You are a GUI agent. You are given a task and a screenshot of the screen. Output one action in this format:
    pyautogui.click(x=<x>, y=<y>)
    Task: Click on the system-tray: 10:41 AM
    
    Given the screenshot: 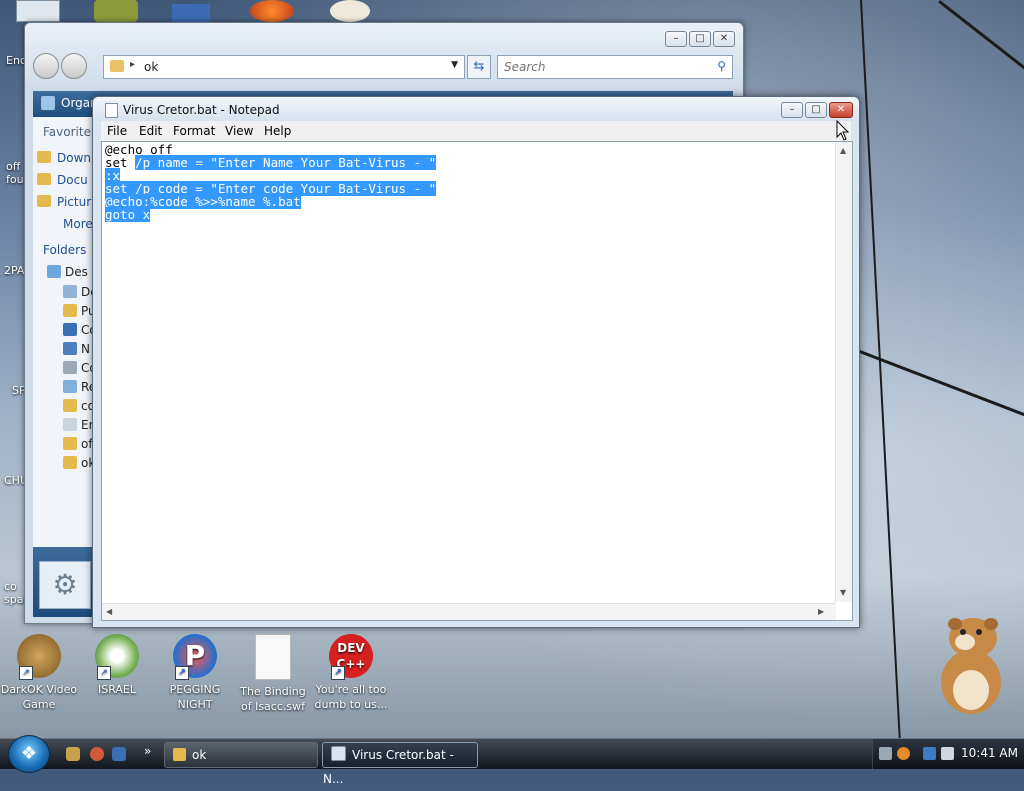 What is the action you would take?
    pyautogui.click(x=948, y=754)
    